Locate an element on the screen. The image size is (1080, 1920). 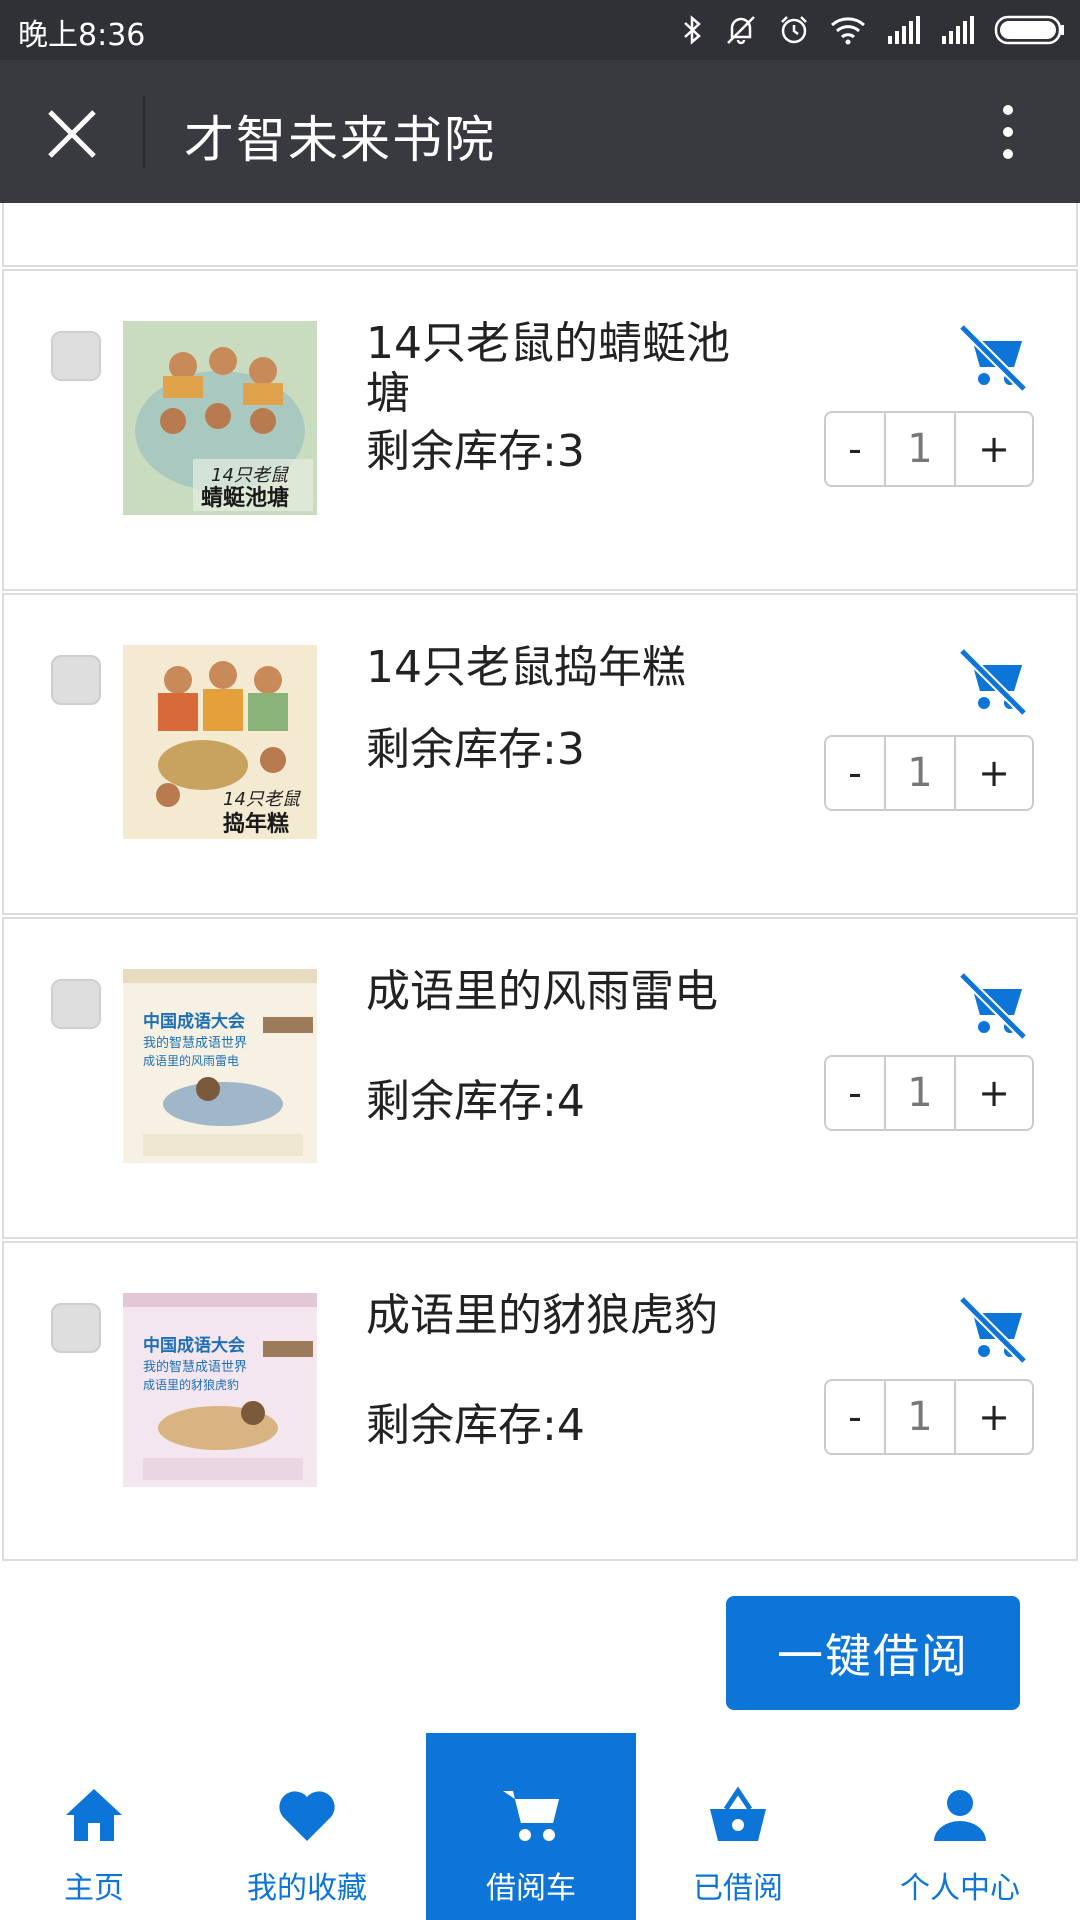
tab-favorites: 我的收藏 is located at coordinates (307, 1826).